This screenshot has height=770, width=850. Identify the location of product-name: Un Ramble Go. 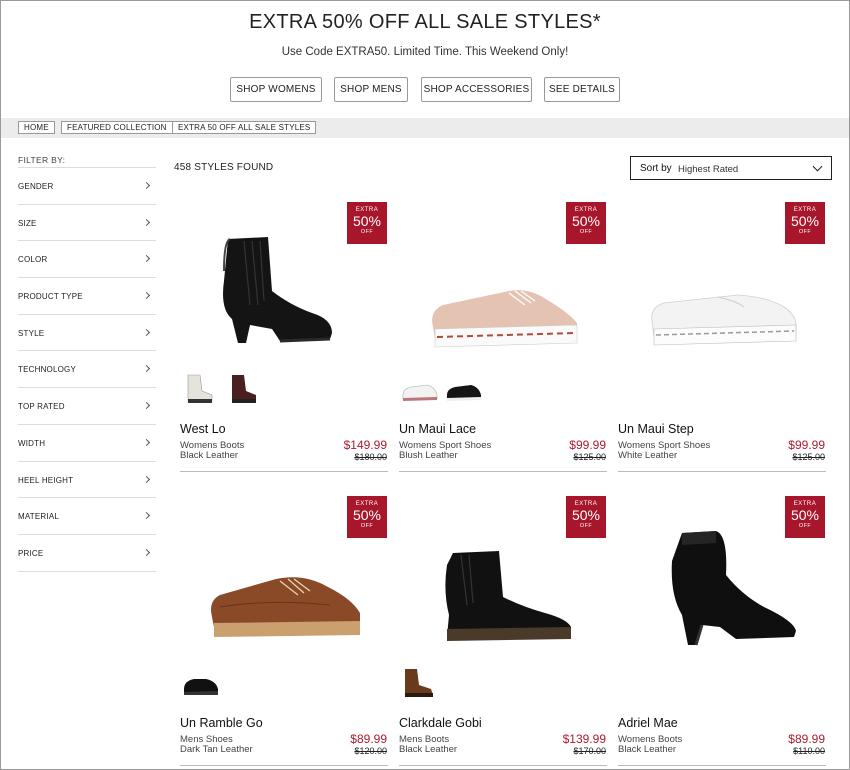
(221, 723).